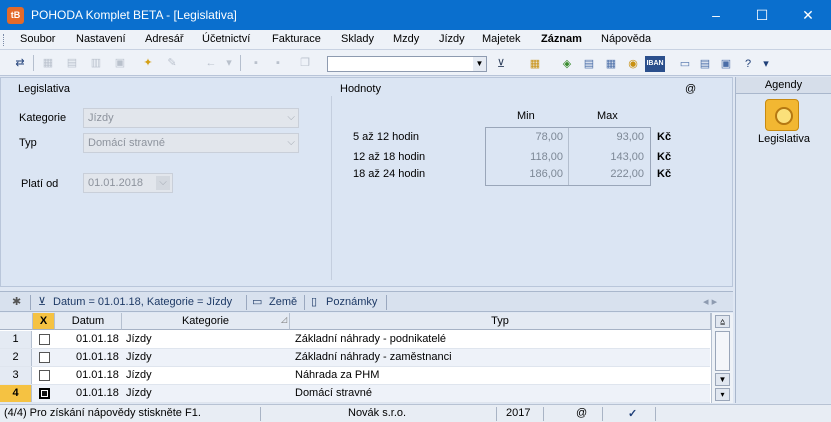 The height and width of the screenshot is (422, 831). What do you see at coordinates (120, 63) in the screenshot?
I see `export-icon: ▣` at bounding box center [120, 63].